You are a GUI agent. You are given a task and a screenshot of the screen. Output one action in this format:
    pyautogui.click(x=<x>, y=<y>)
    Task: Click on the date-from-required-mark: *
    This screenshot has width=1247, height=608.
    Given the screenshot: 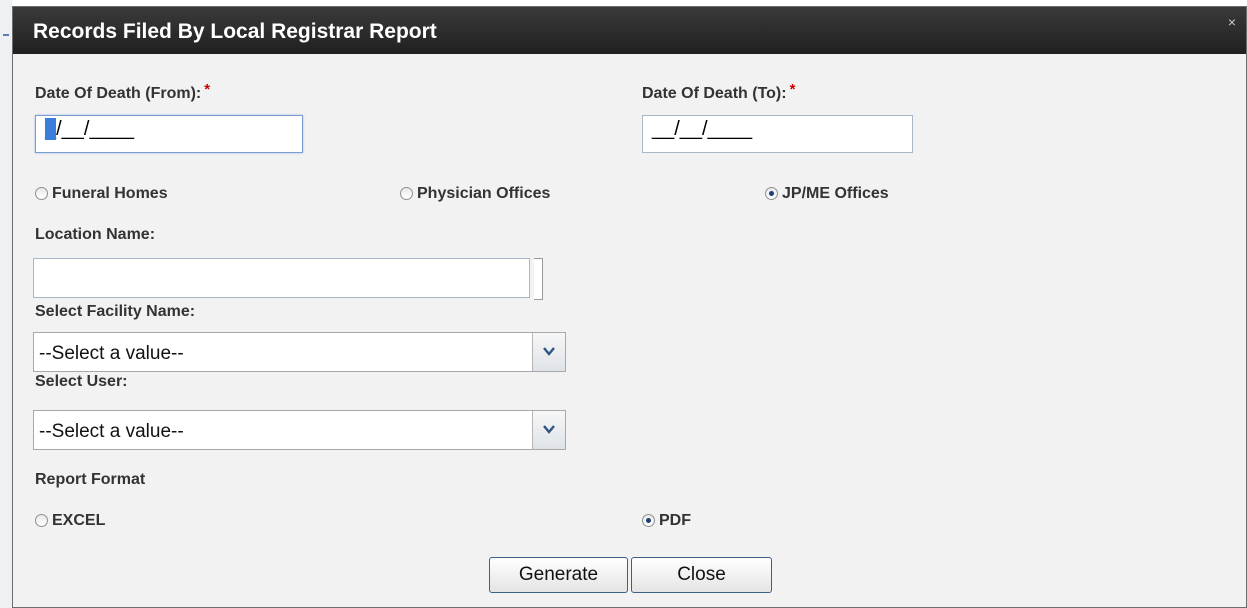 What is the action you would take?
    pyautogui.click(x=207, y=89)
    